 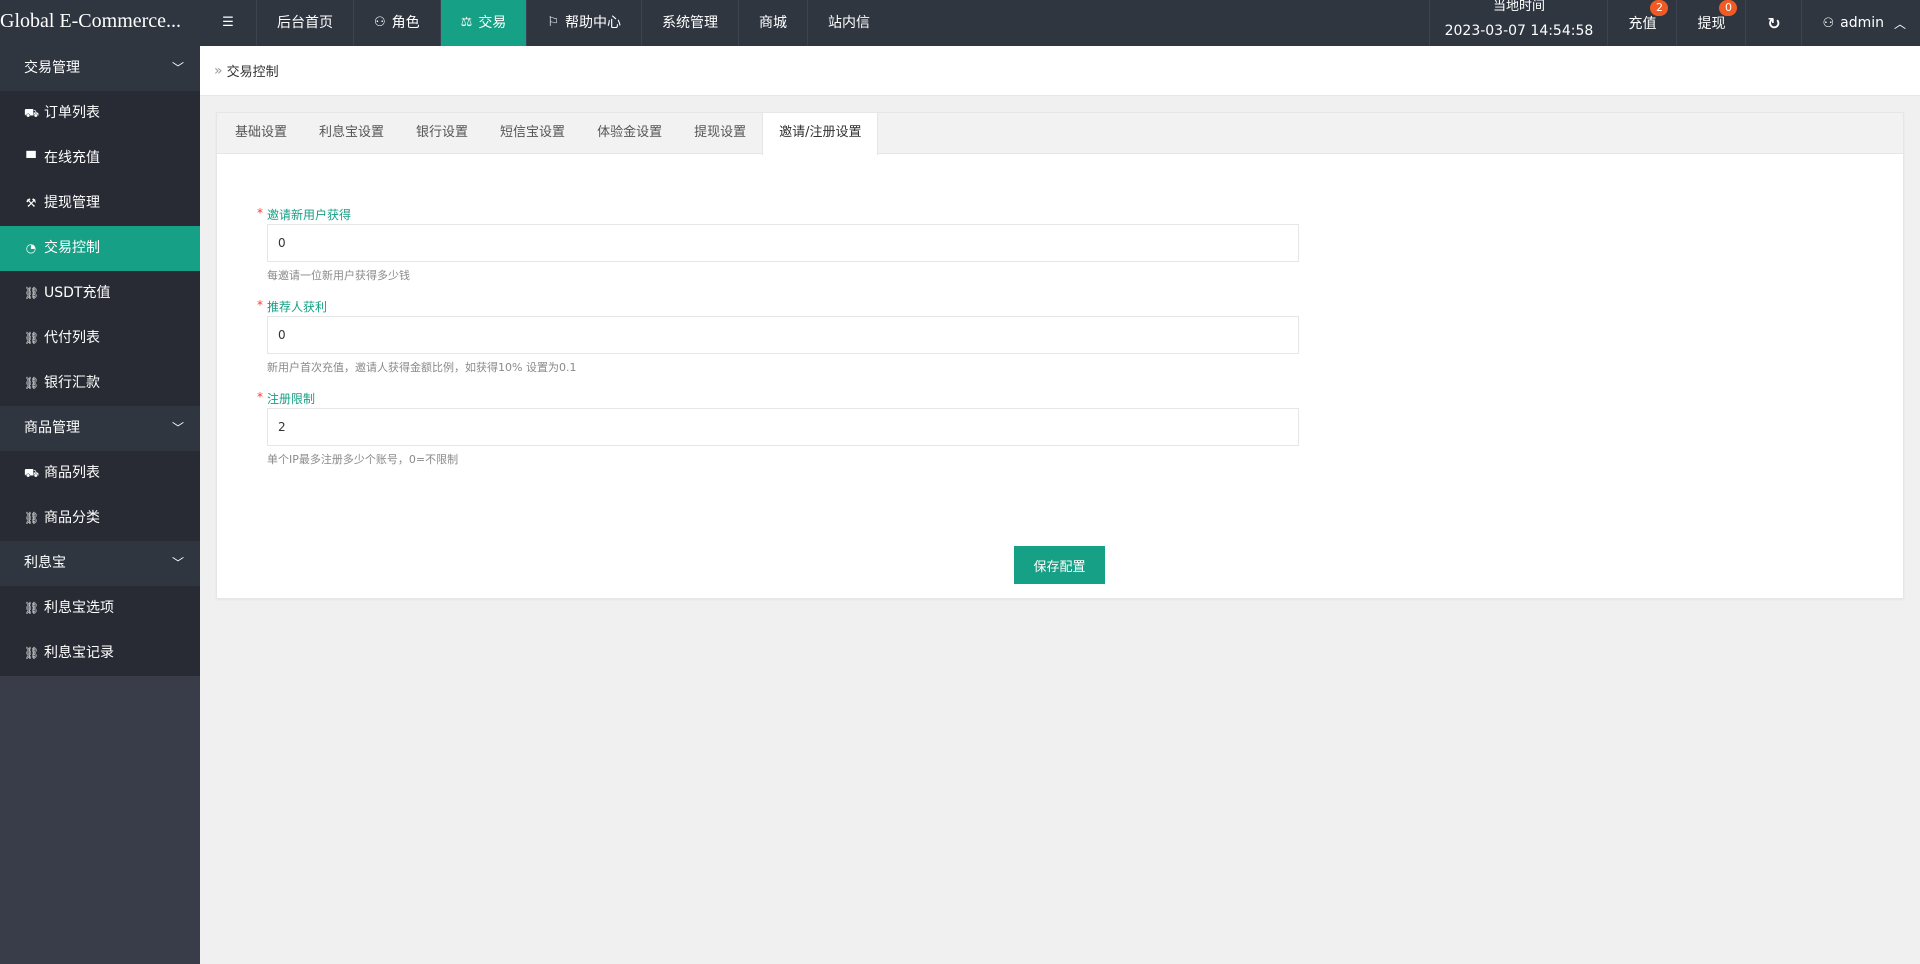 I want to click on nav-help: ⚐ 帮助中心, so click(x=583, y=23).